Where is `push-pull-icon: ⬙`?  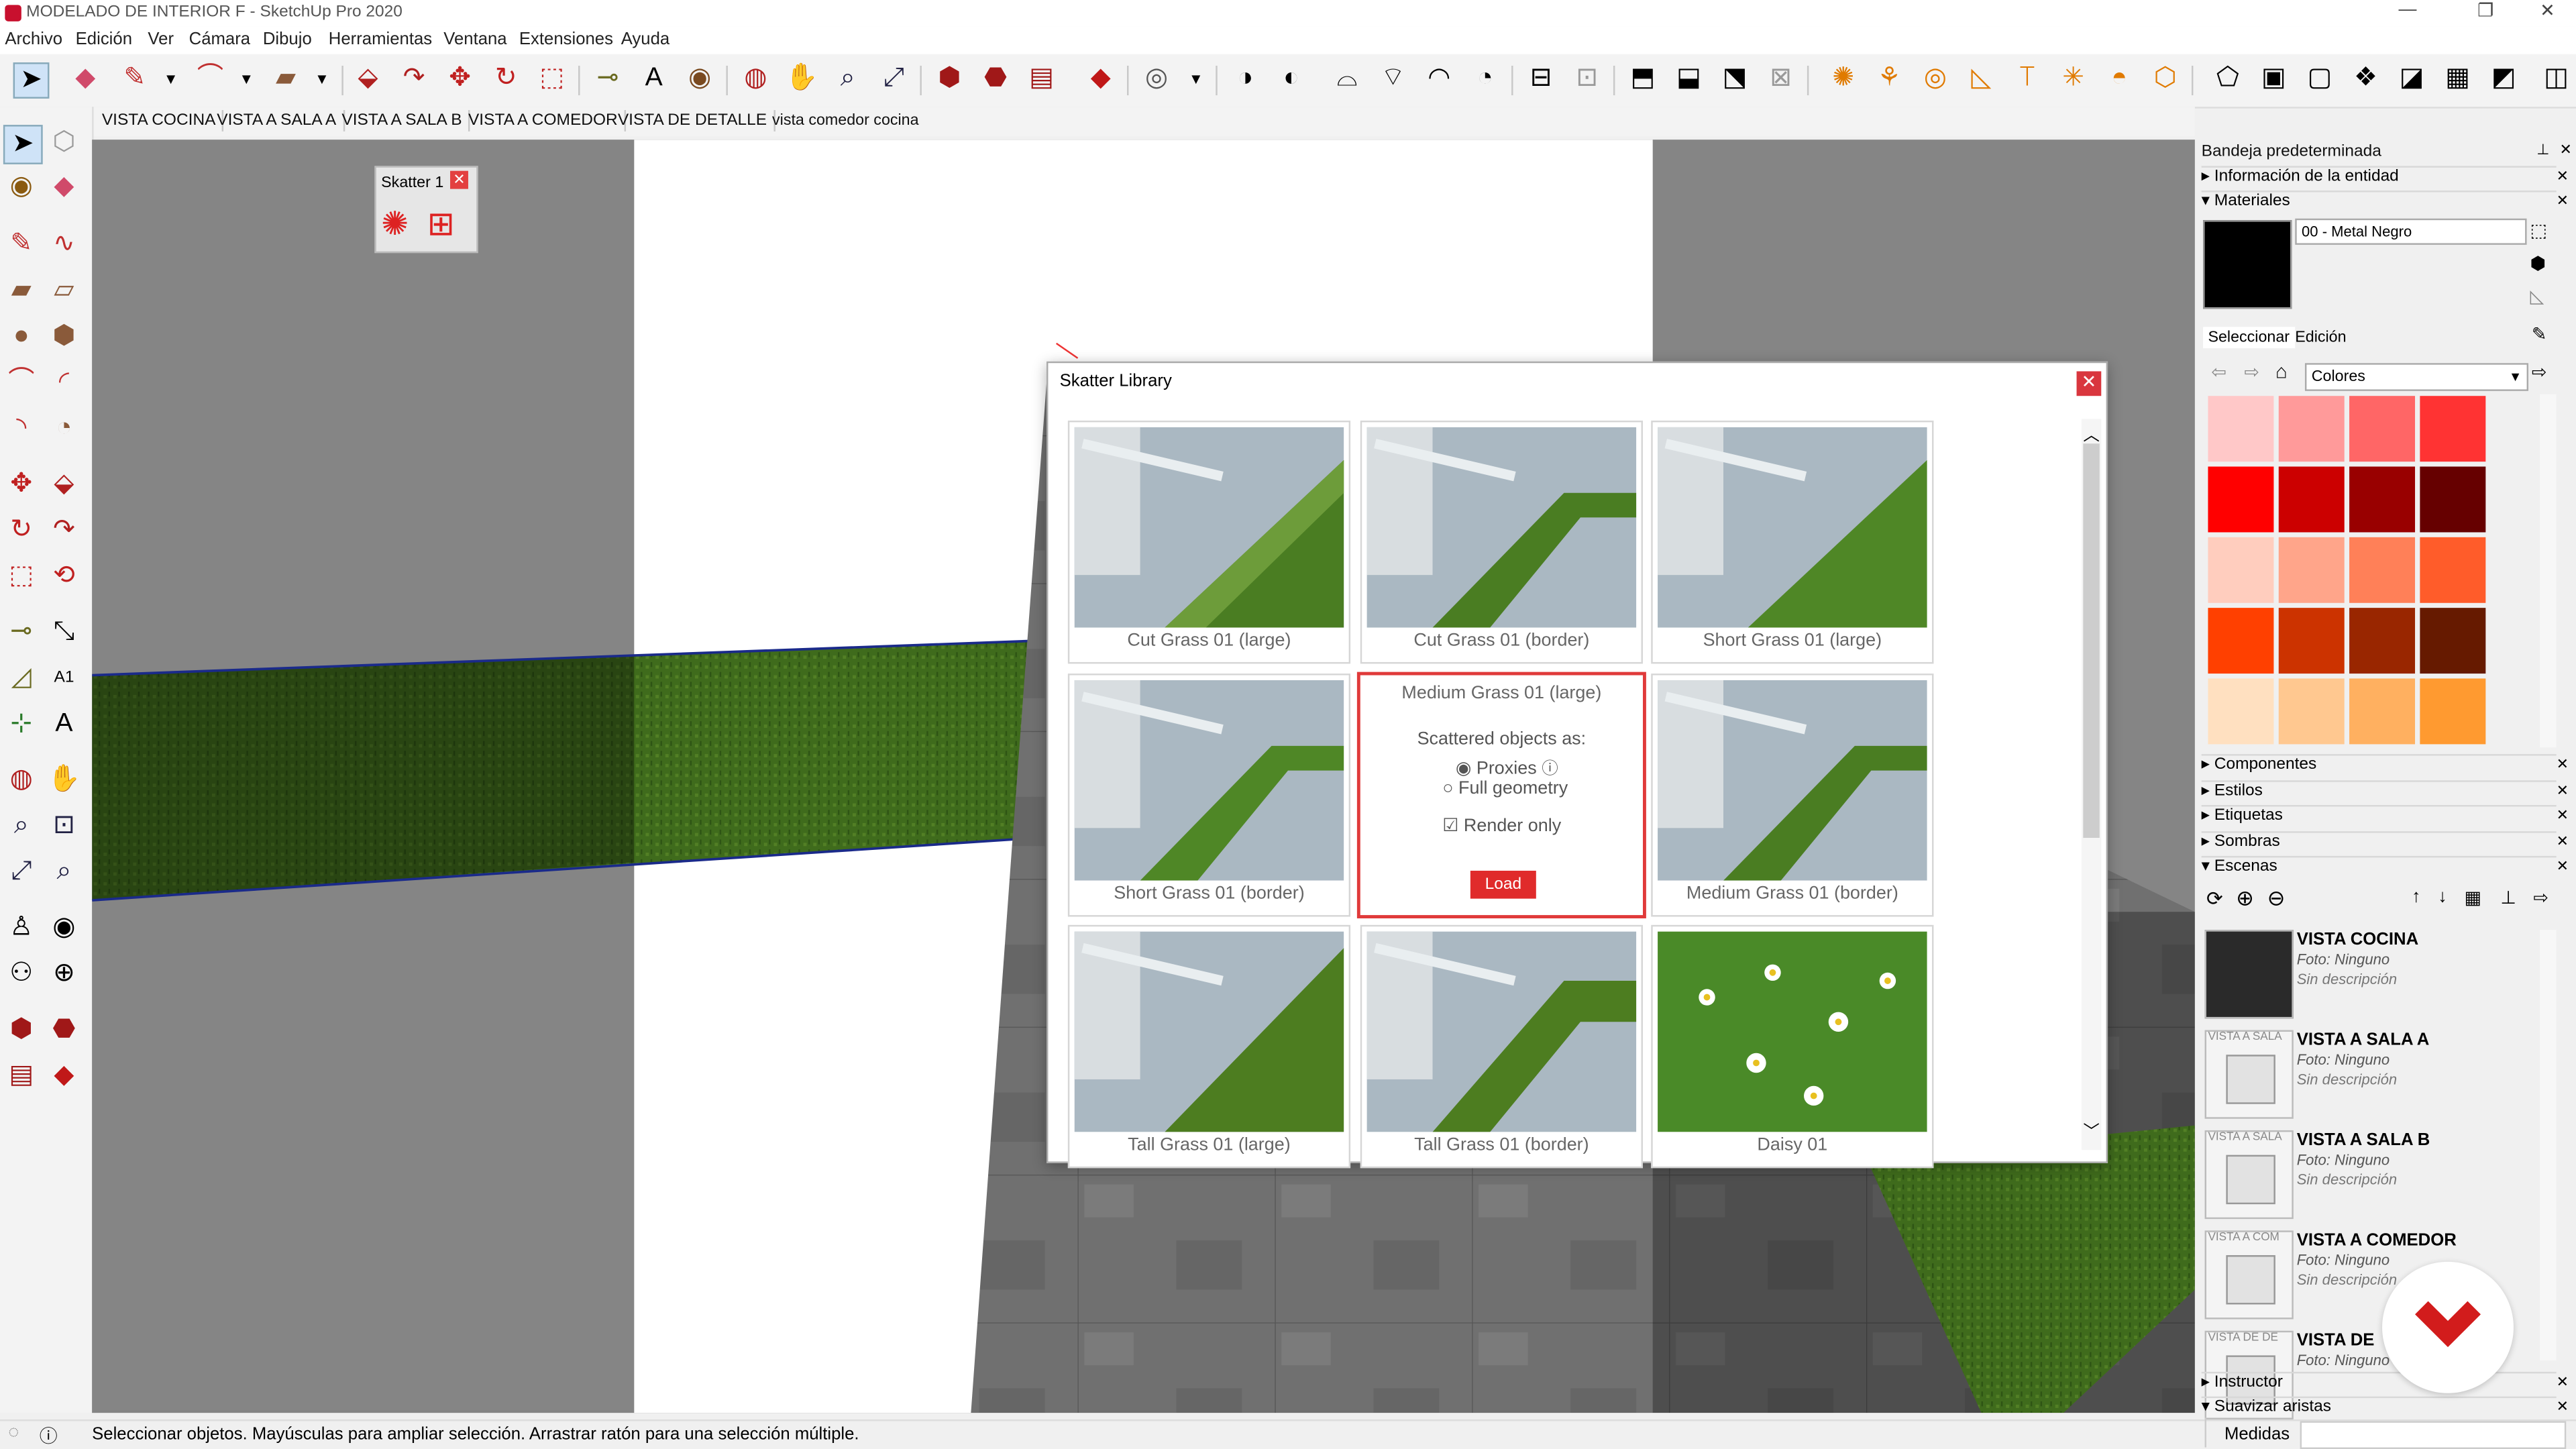 push-pull-icon: ⬙ is located at coordinates (64, 485).